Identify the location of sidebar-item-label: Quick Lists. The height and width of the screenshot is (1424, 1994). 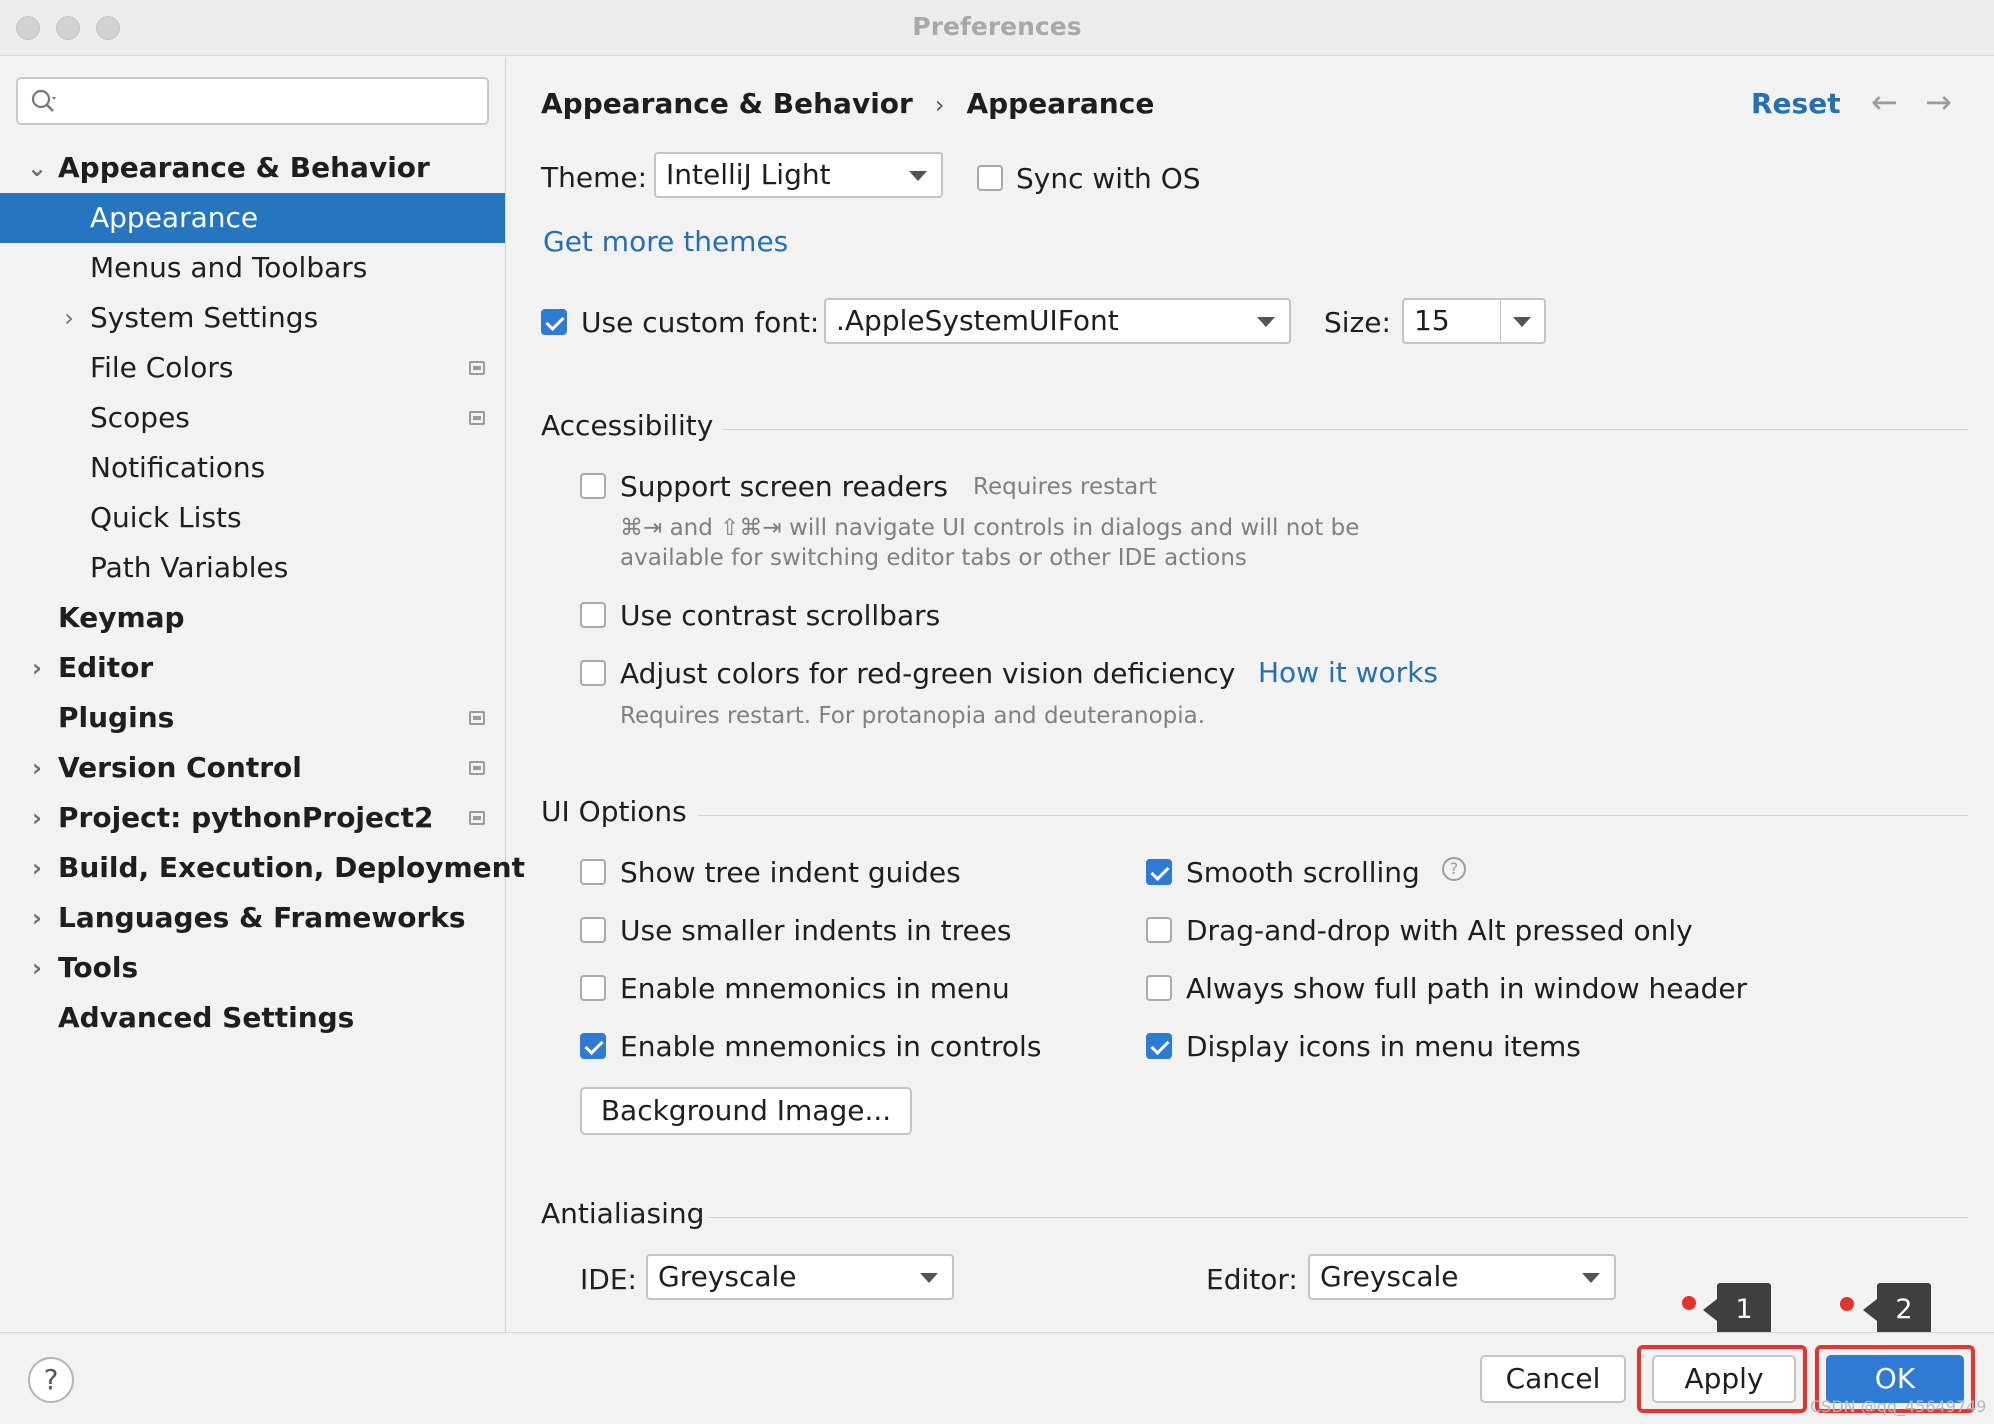
(166, 517).